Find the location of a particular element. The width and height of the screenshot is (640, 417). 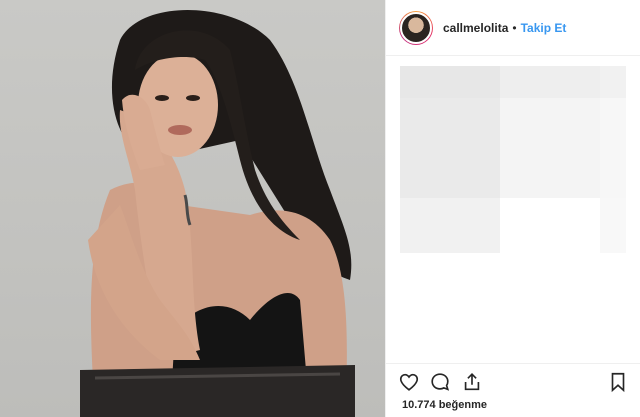

post-header: callmelolita • Takip Et is located at coordinates (513, 28).